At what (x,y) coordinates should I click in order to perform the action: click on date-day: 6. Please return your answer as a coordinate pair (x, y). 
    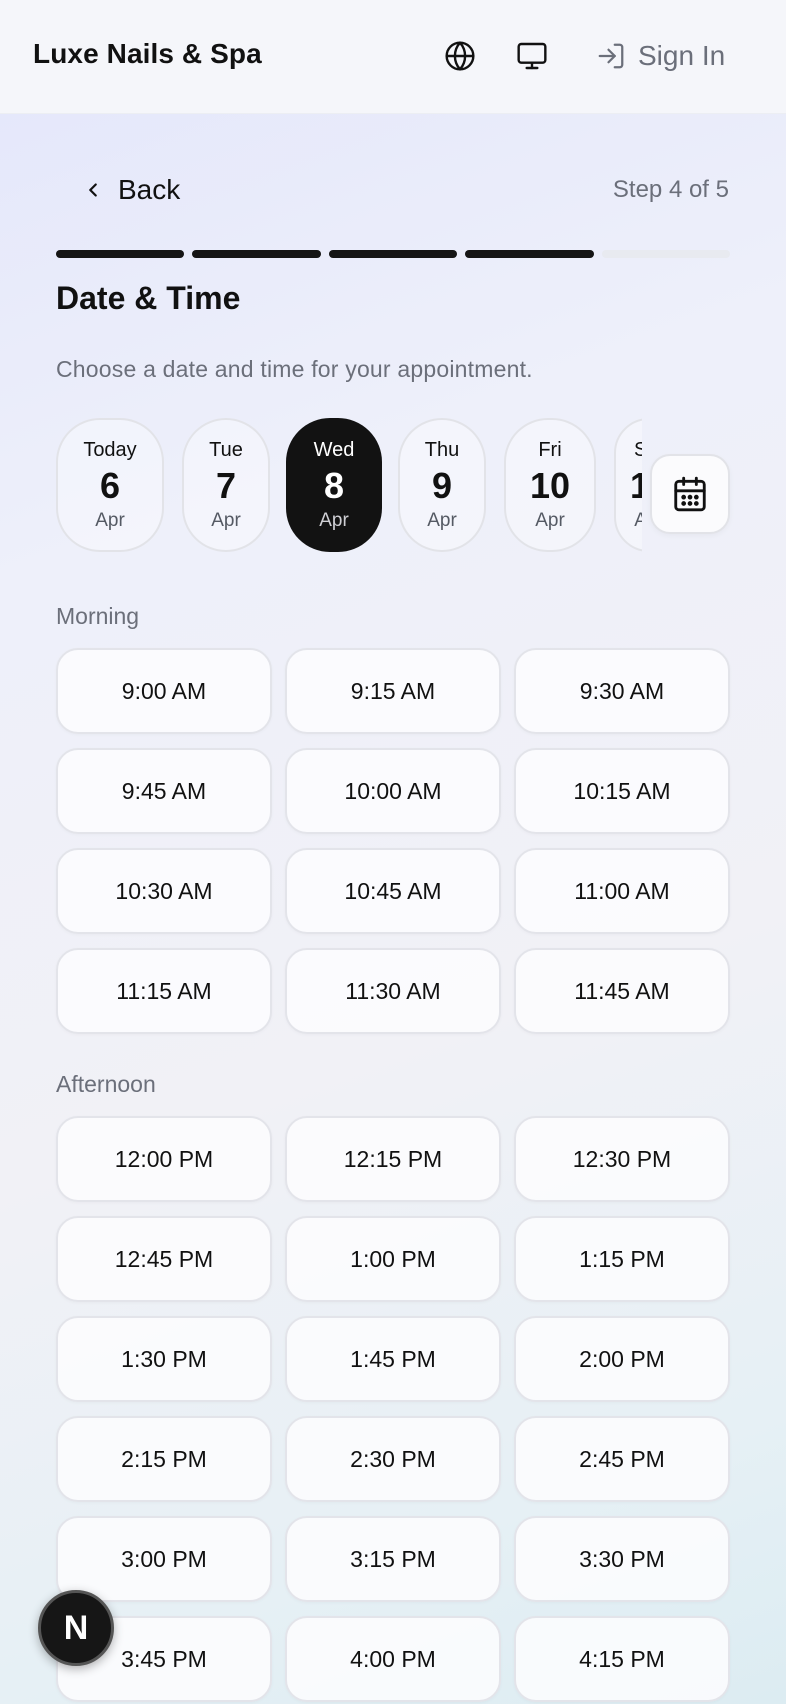
    Looking at the image, I should click on (110, 485).